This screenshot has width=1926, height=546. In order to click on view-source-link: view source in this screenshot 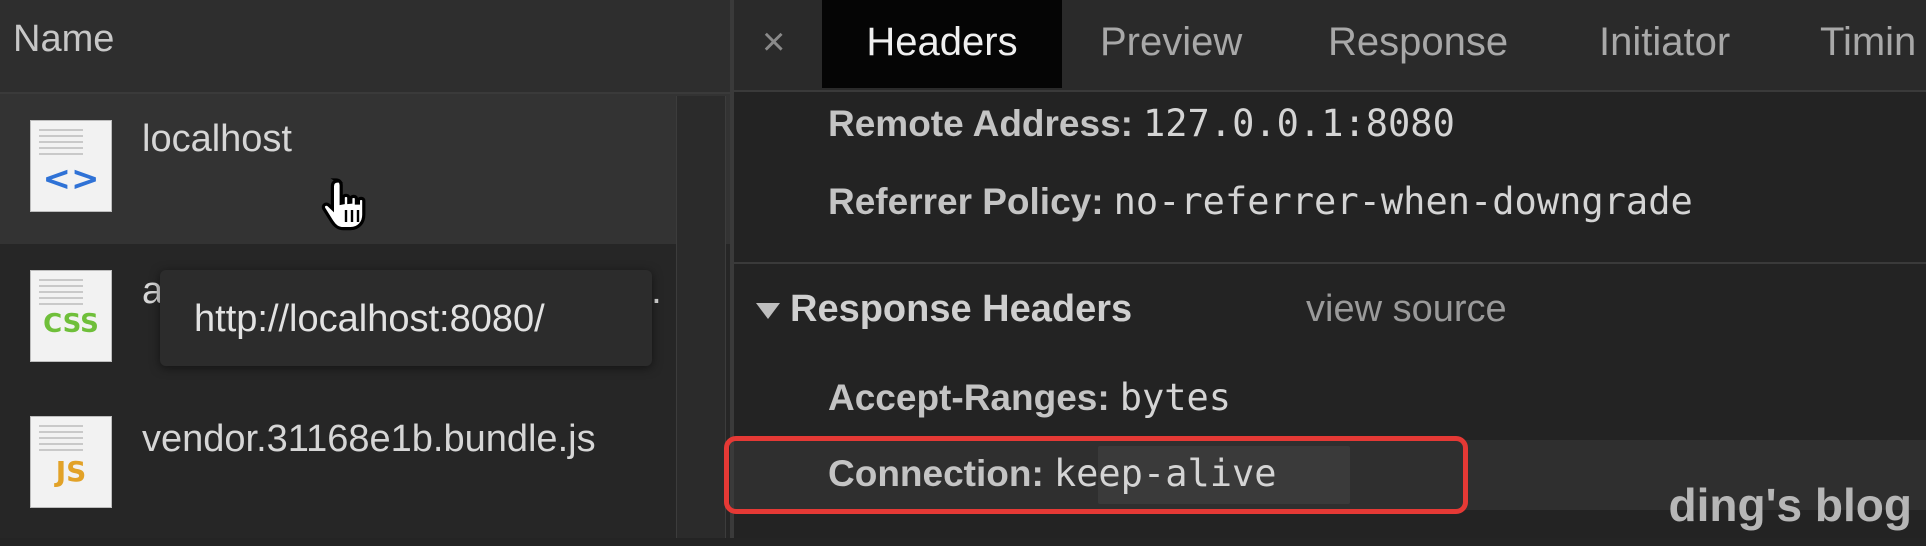, I will do `click(1406, 309)`.